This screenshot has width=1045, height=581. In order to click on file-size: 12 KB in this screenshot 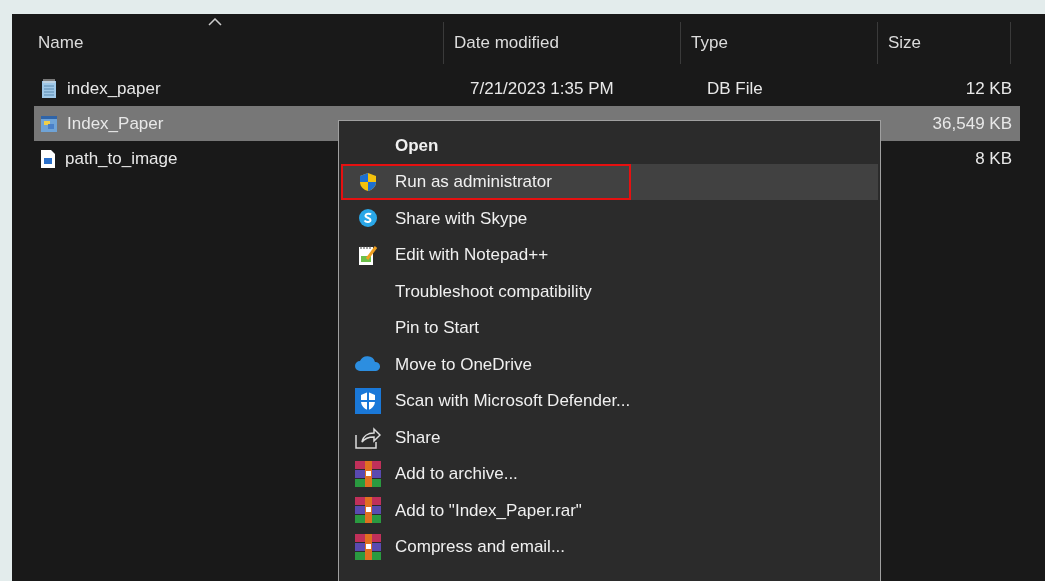, I will do `click(988, 88)`.